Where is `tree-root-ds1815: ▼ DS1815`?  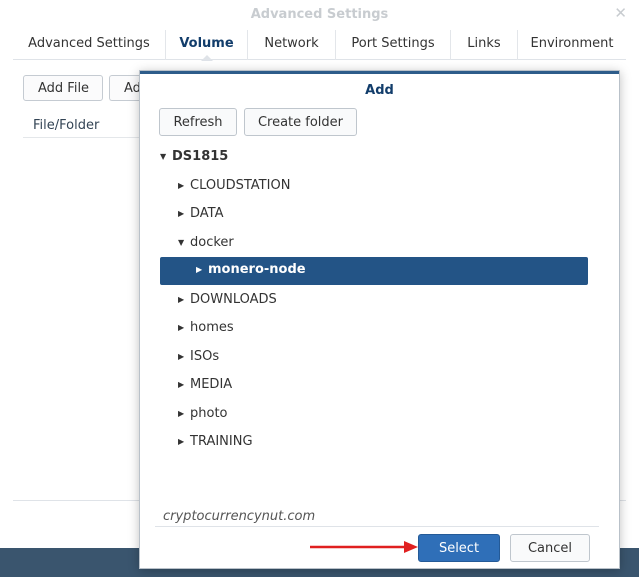 tree-root-ds1815: ▼ DS1815 is located at coordinates (194, 157).